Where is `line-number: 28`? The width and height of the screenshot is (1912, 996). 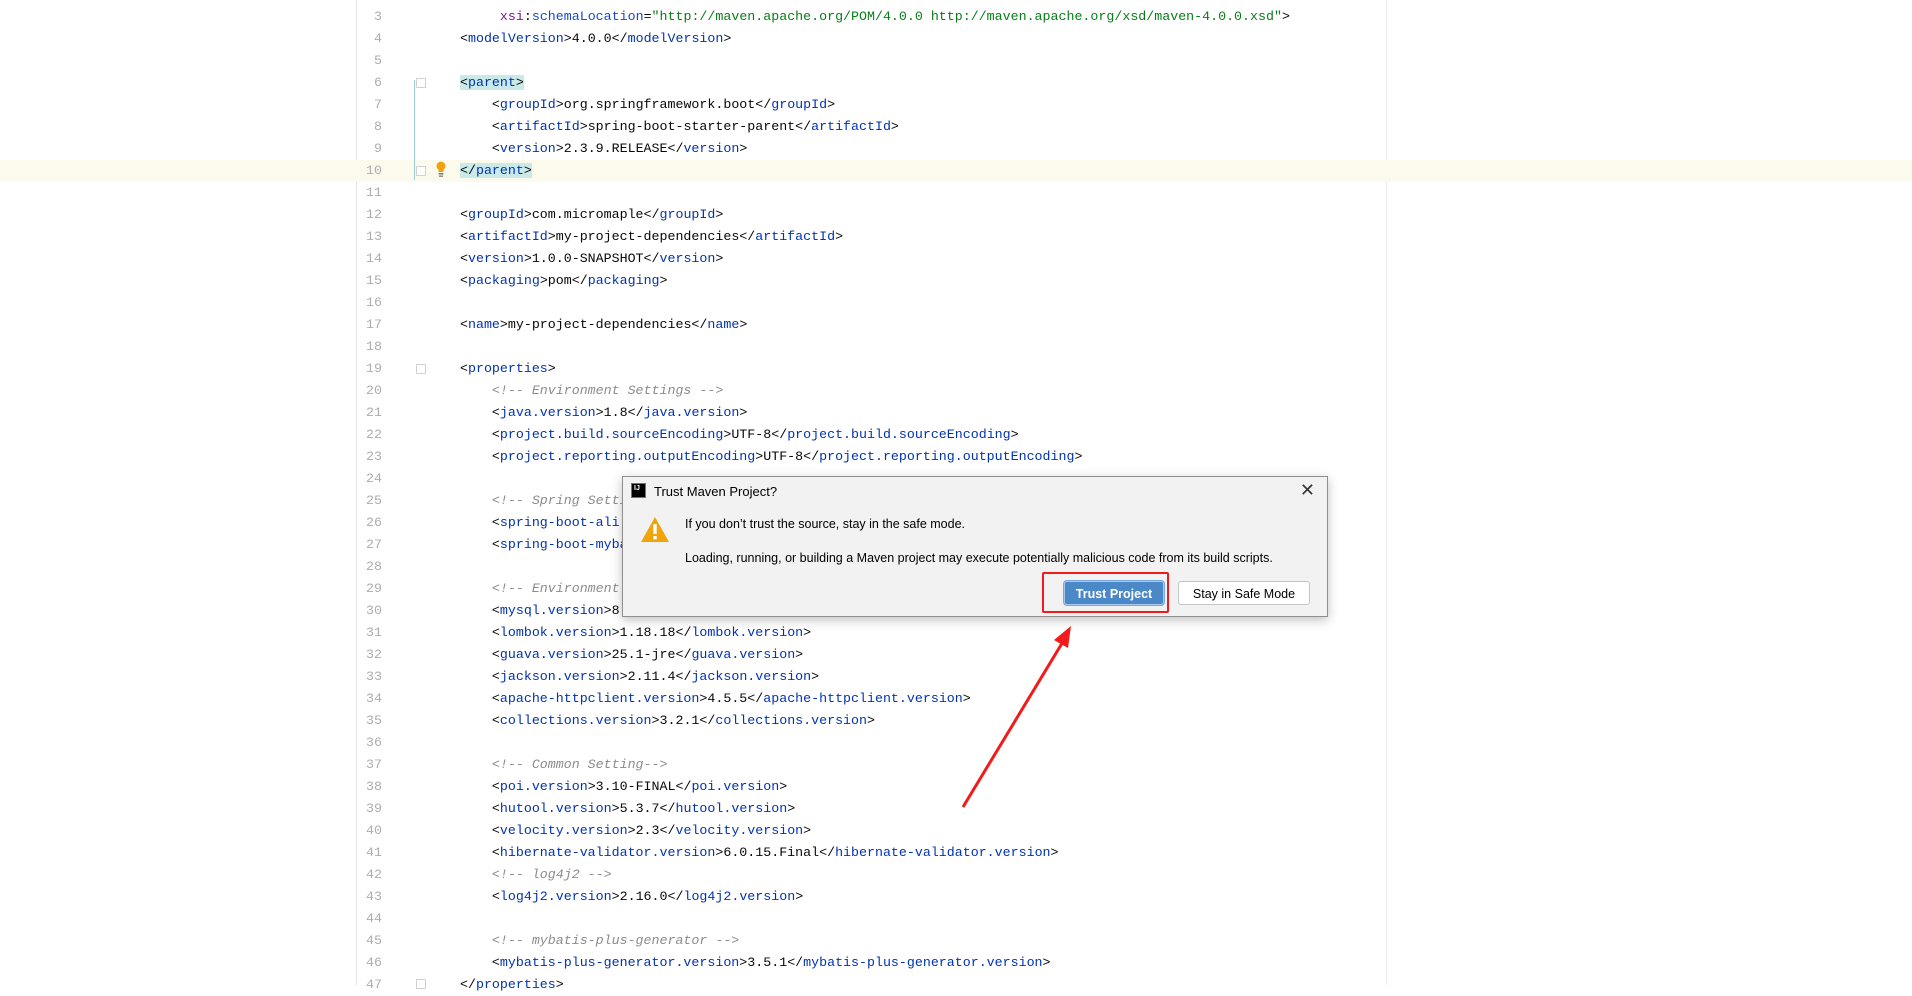 line-number: 28 is located at coordinates (374, 566).